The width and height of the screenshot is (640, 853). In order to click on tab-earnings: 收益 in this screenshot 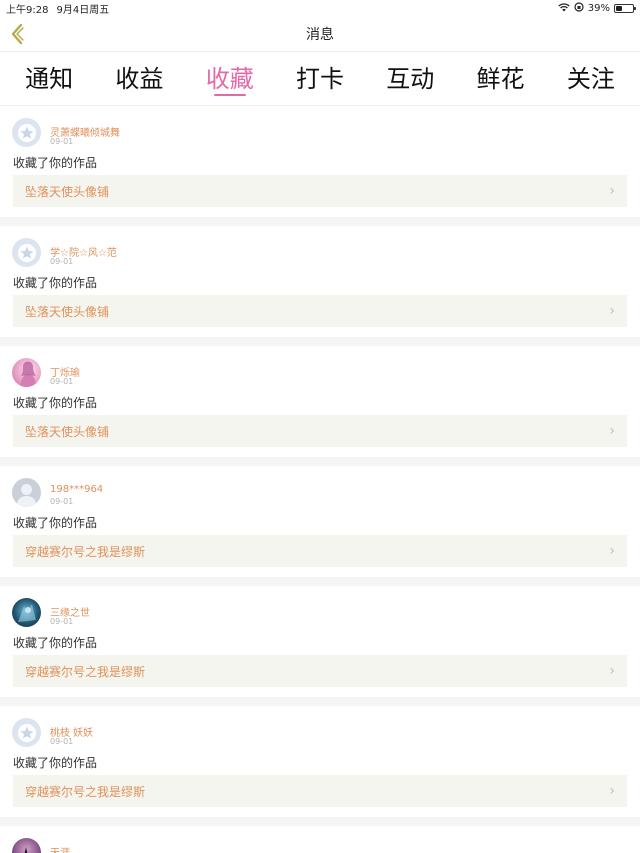, I will do `click(139, 79)`.